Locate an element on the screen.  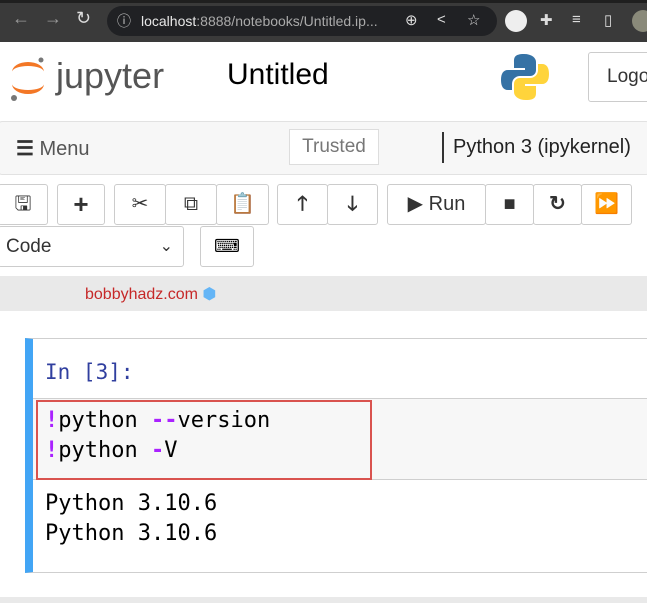
logout-button: Logo is located at coordinates (617, 77).